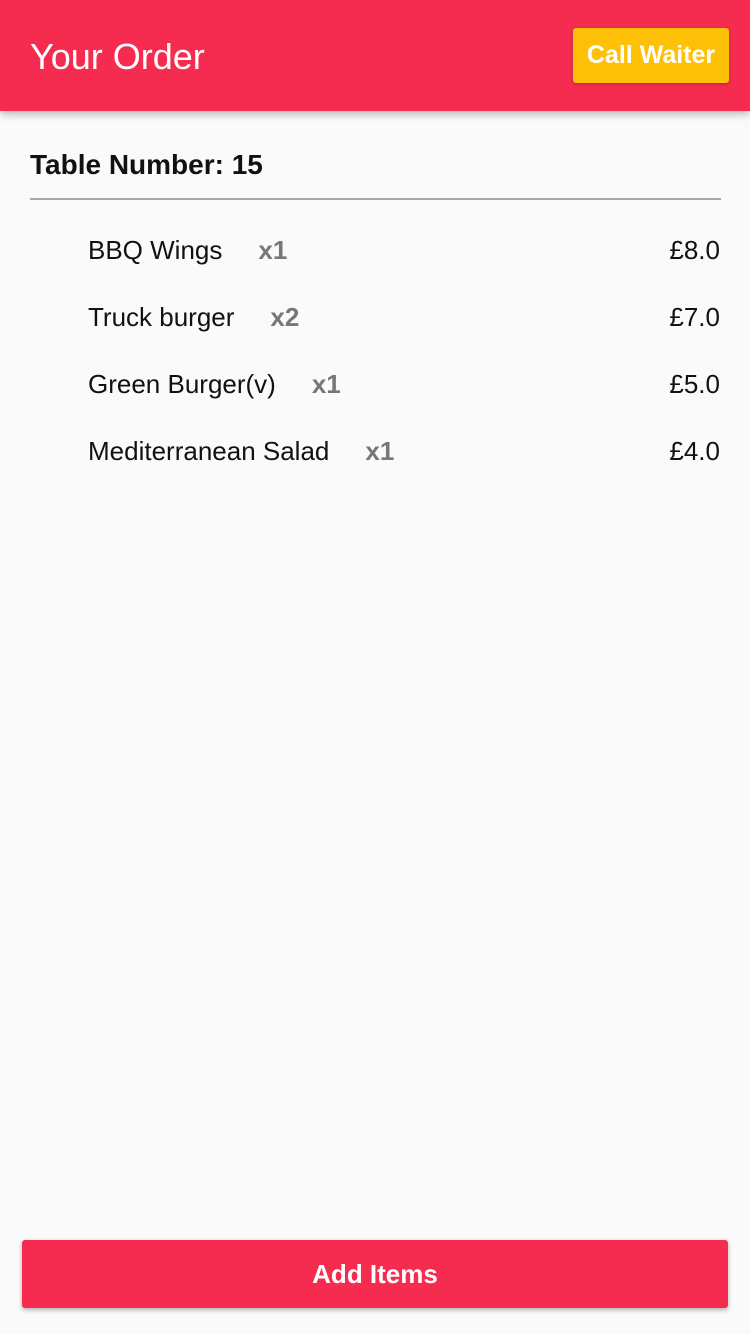  What do you see at coordinates (375, 250) in the screenshot?
I see `order-item: BBQ Wings x1 £8.0` at bounding box center [375, 250].